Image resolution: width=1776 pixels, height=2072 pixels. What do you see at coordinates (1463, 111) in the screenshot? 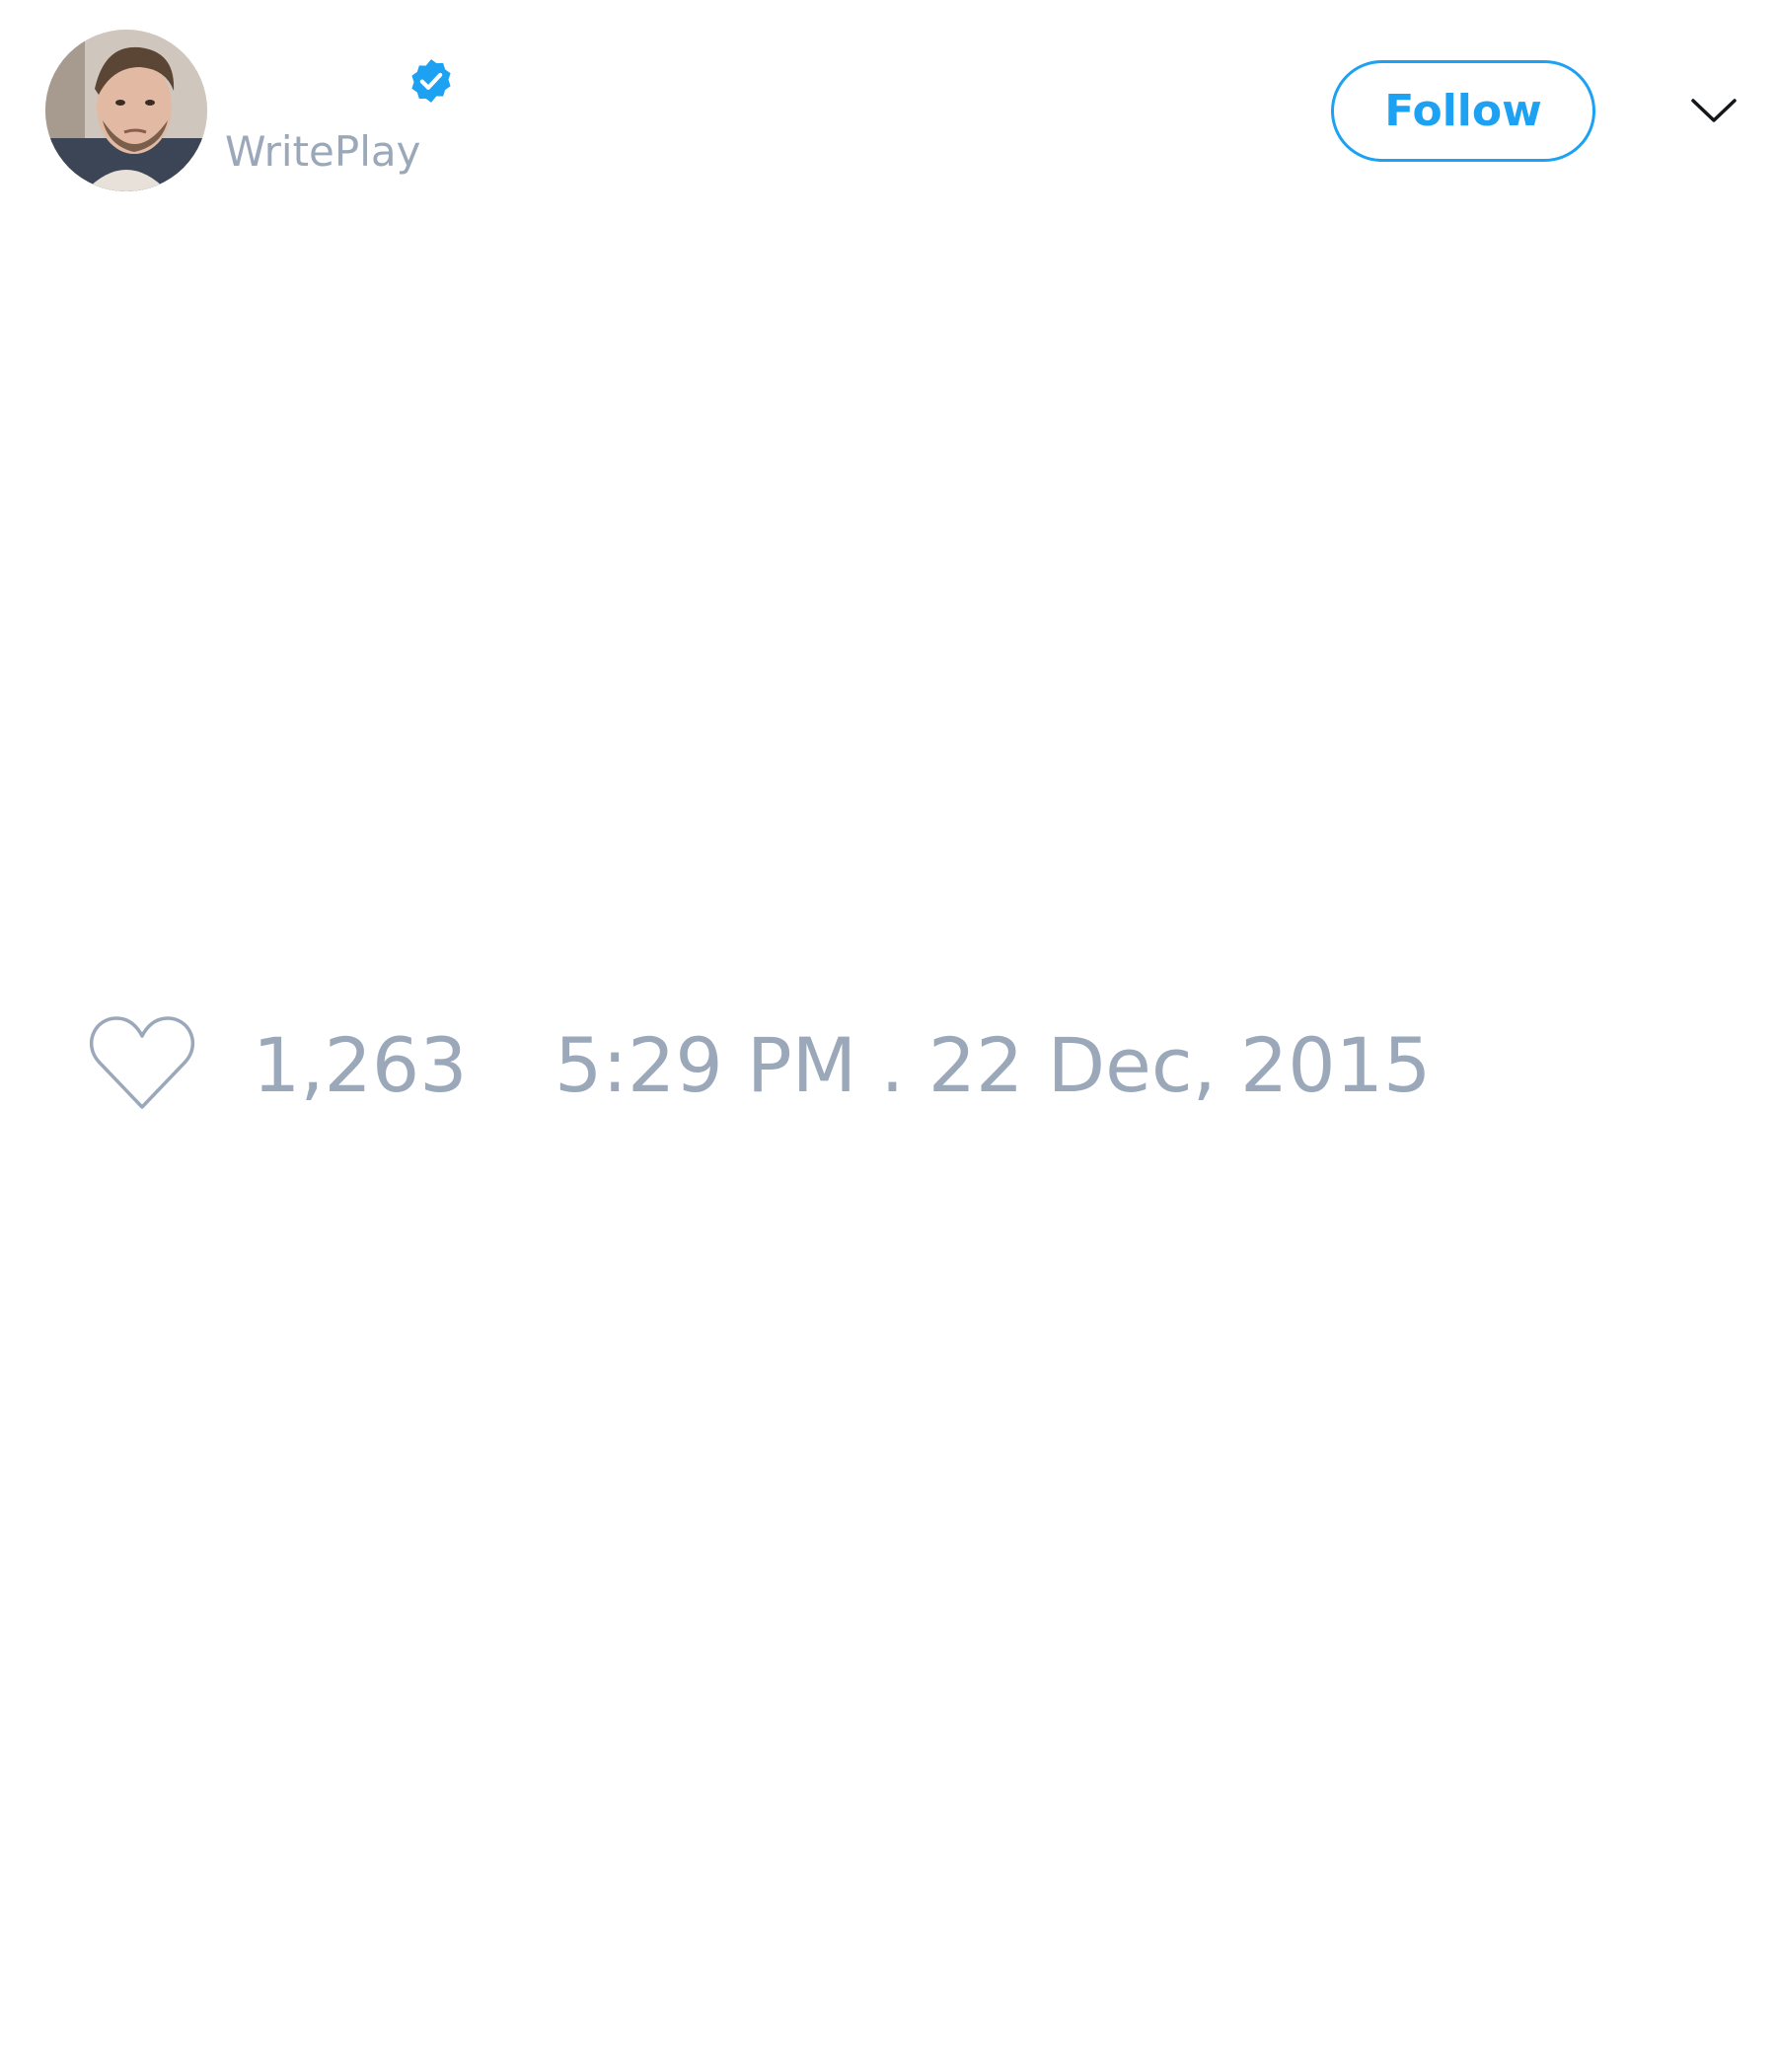
I see `follow-button: Follow` at bounding box center [1463, 111].